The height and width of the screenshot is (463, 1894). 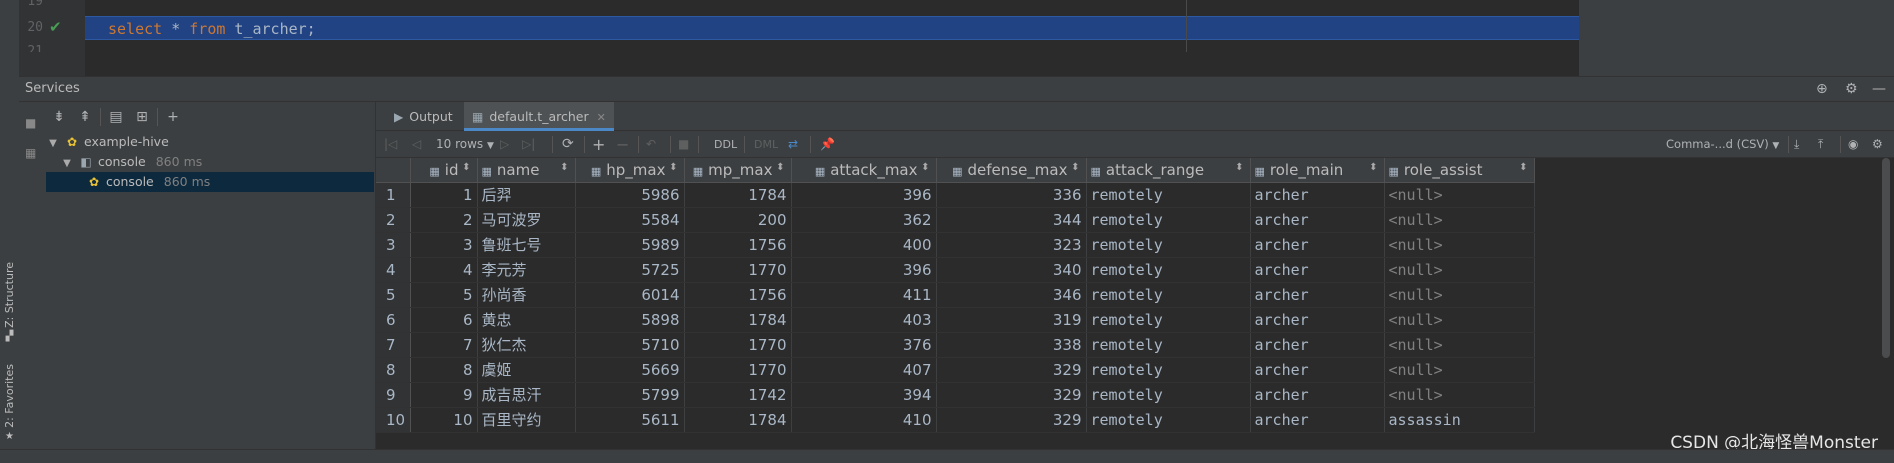 What do you see at coordinates (53, 144) in the screenshot?
I see `chevron-down-icon: ▼` at bounding box center [53, 144].